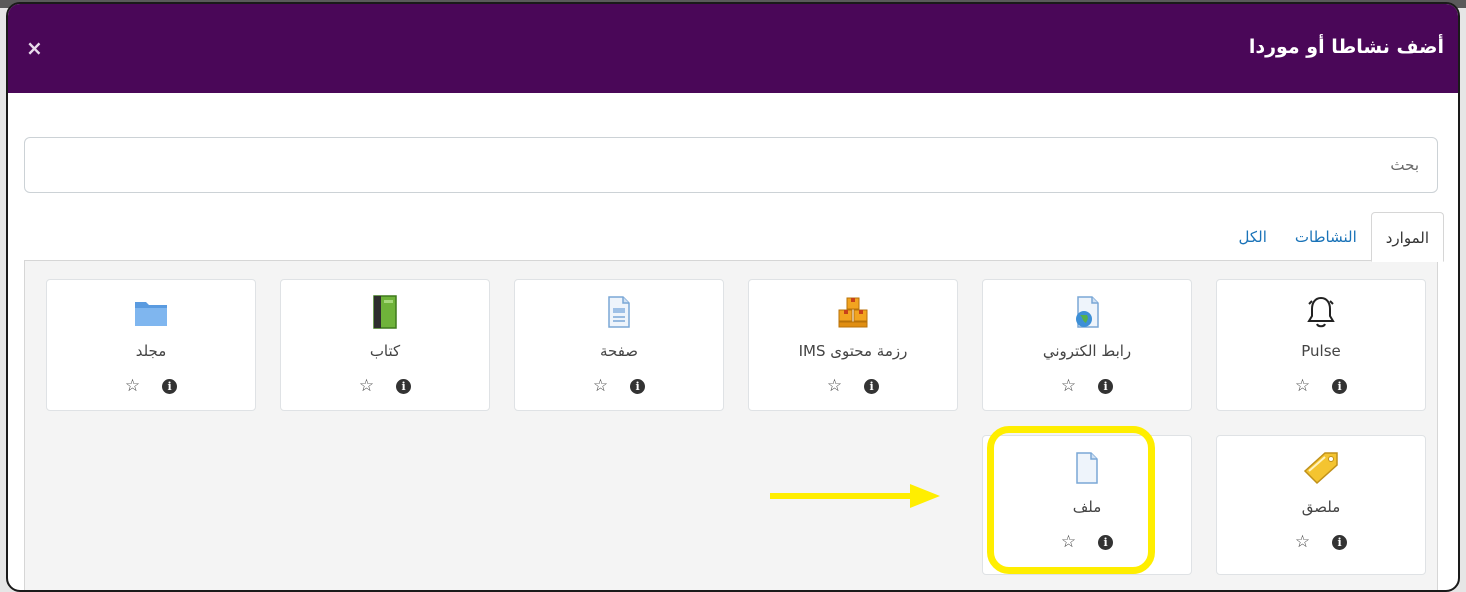  What do you see at coordinates (1321, 468) in the screenshot?
I see `label-tag-icon` at bounding box center [1321, 468].